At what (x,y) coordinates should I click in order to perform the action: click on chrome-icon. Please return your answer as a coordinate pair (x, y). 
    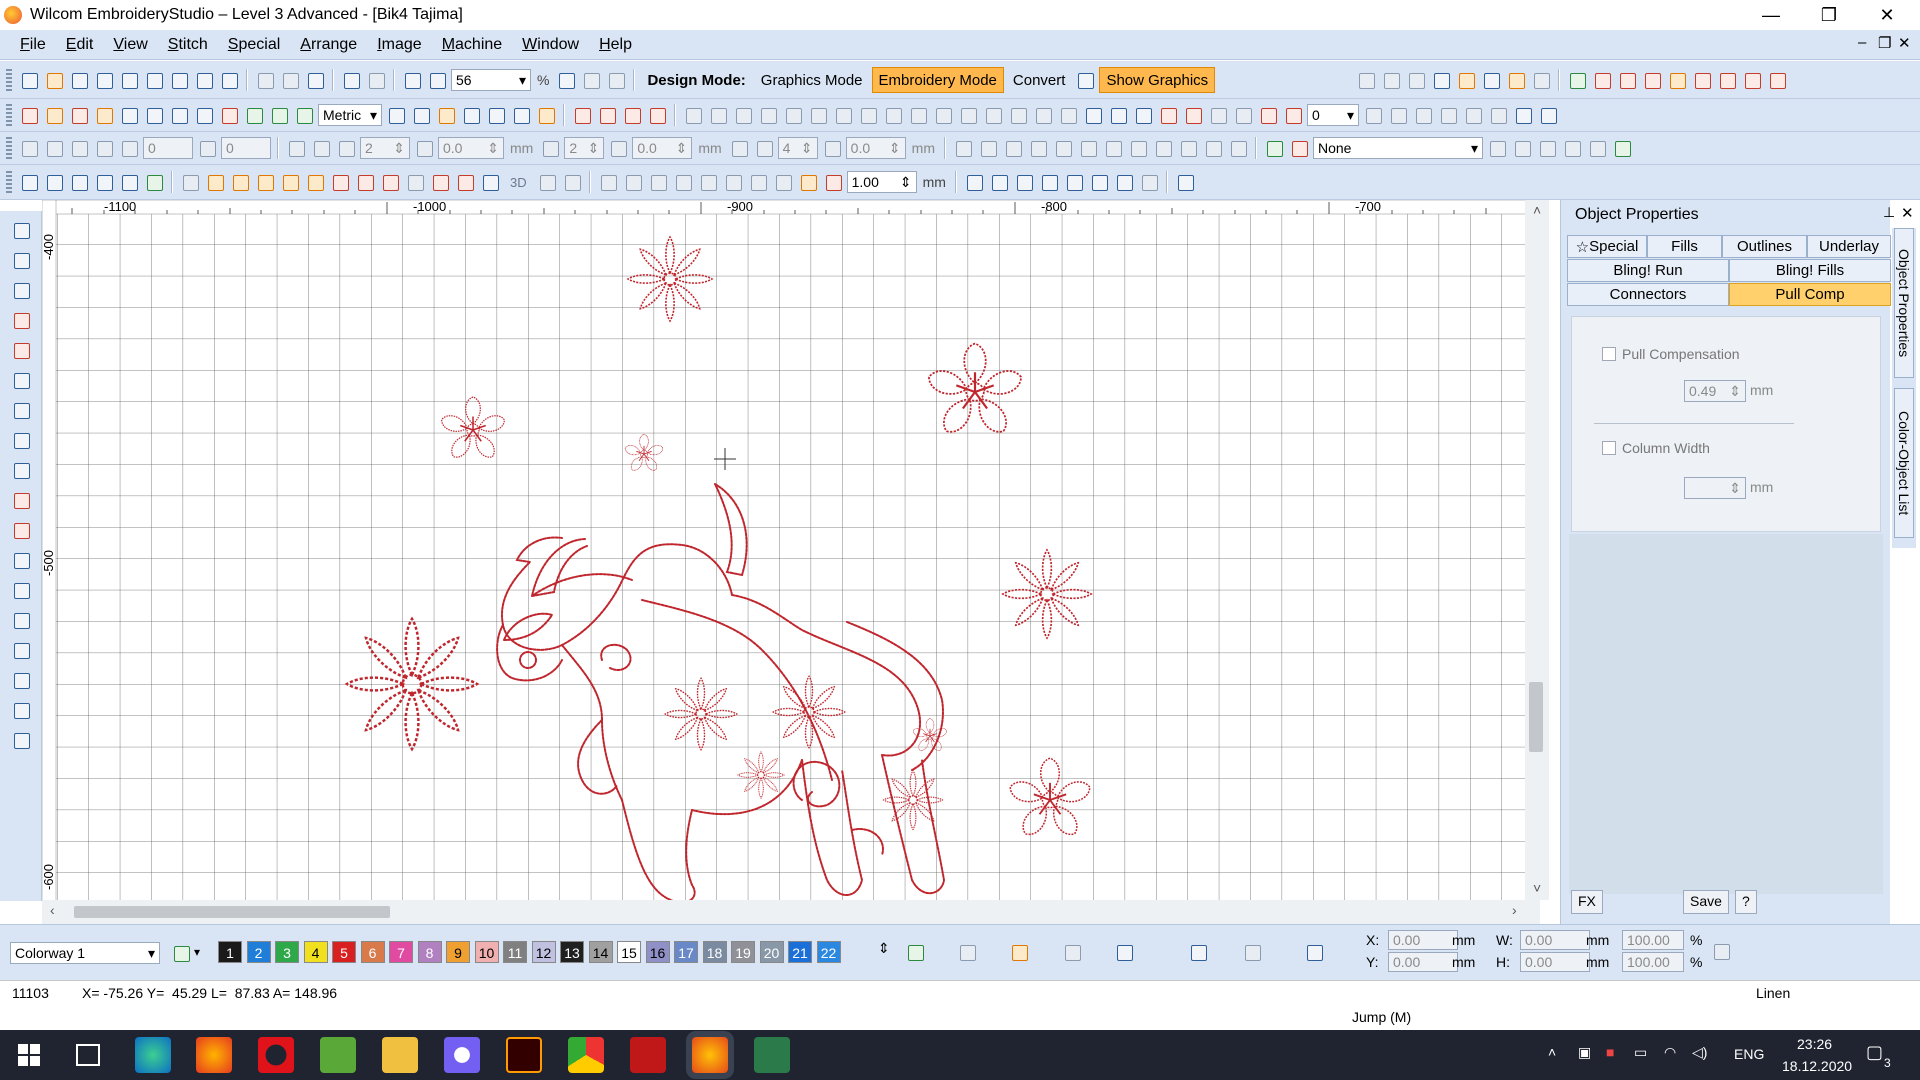
    Looking at the image, I should click on (586, 1055).